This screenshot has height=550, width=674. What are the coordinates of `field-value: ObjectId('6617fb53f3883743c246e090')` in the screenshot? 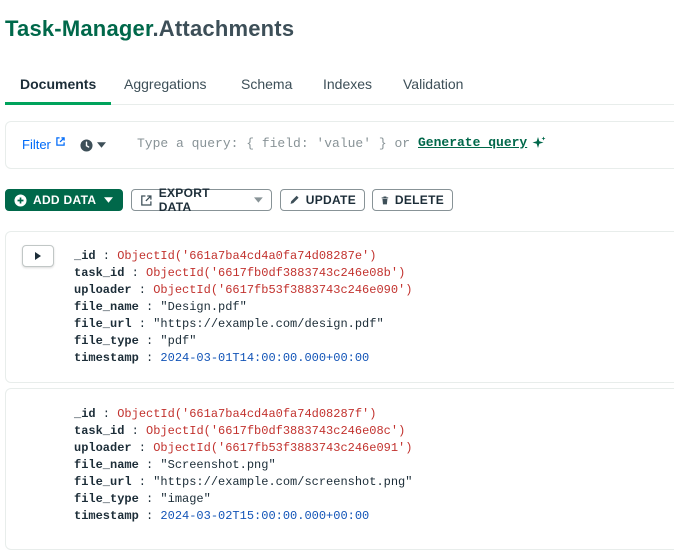 It's located at (282, 290).